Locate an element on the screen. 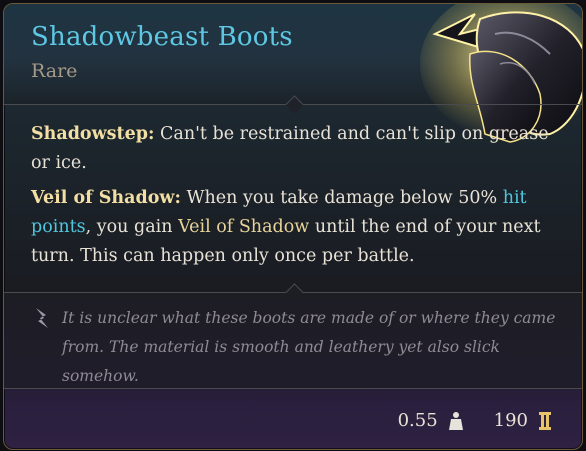  passive-text-veil-2: , you gain is located at coordinates (129, 227).